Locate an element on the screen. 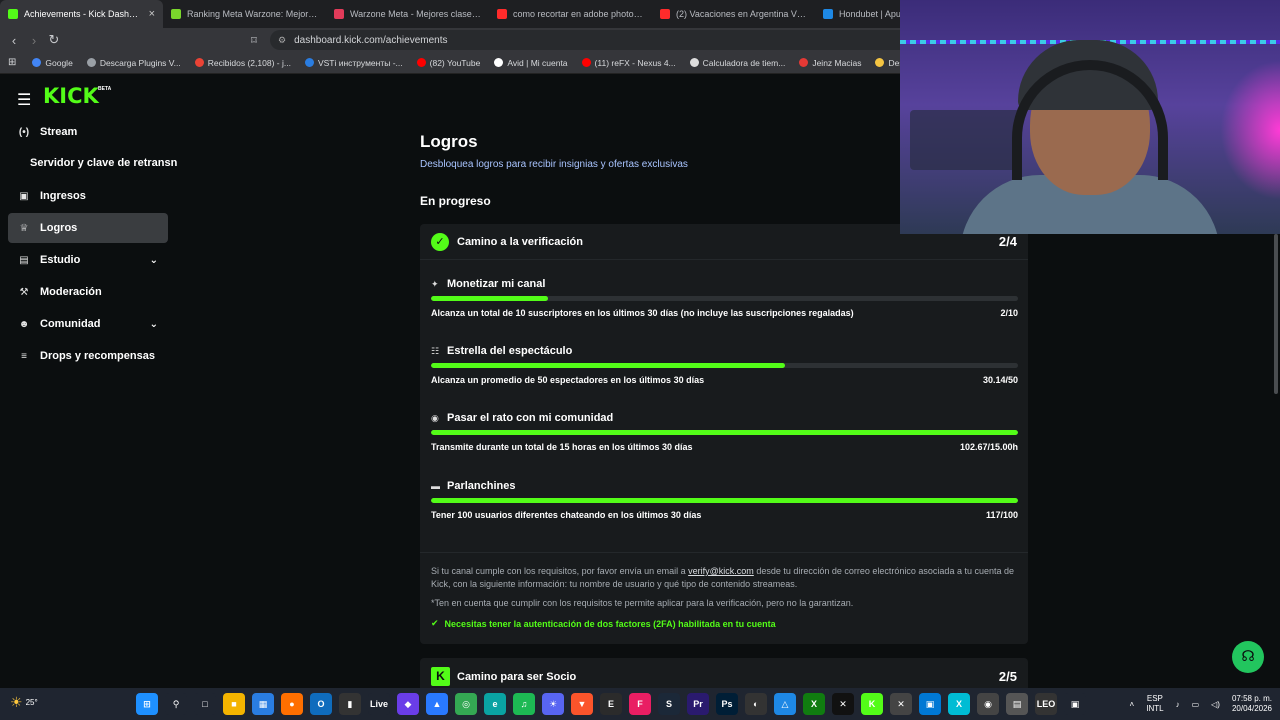 This screenshot has width=1280, height=720. app-icon: △ is located at coordinates (785, 704).